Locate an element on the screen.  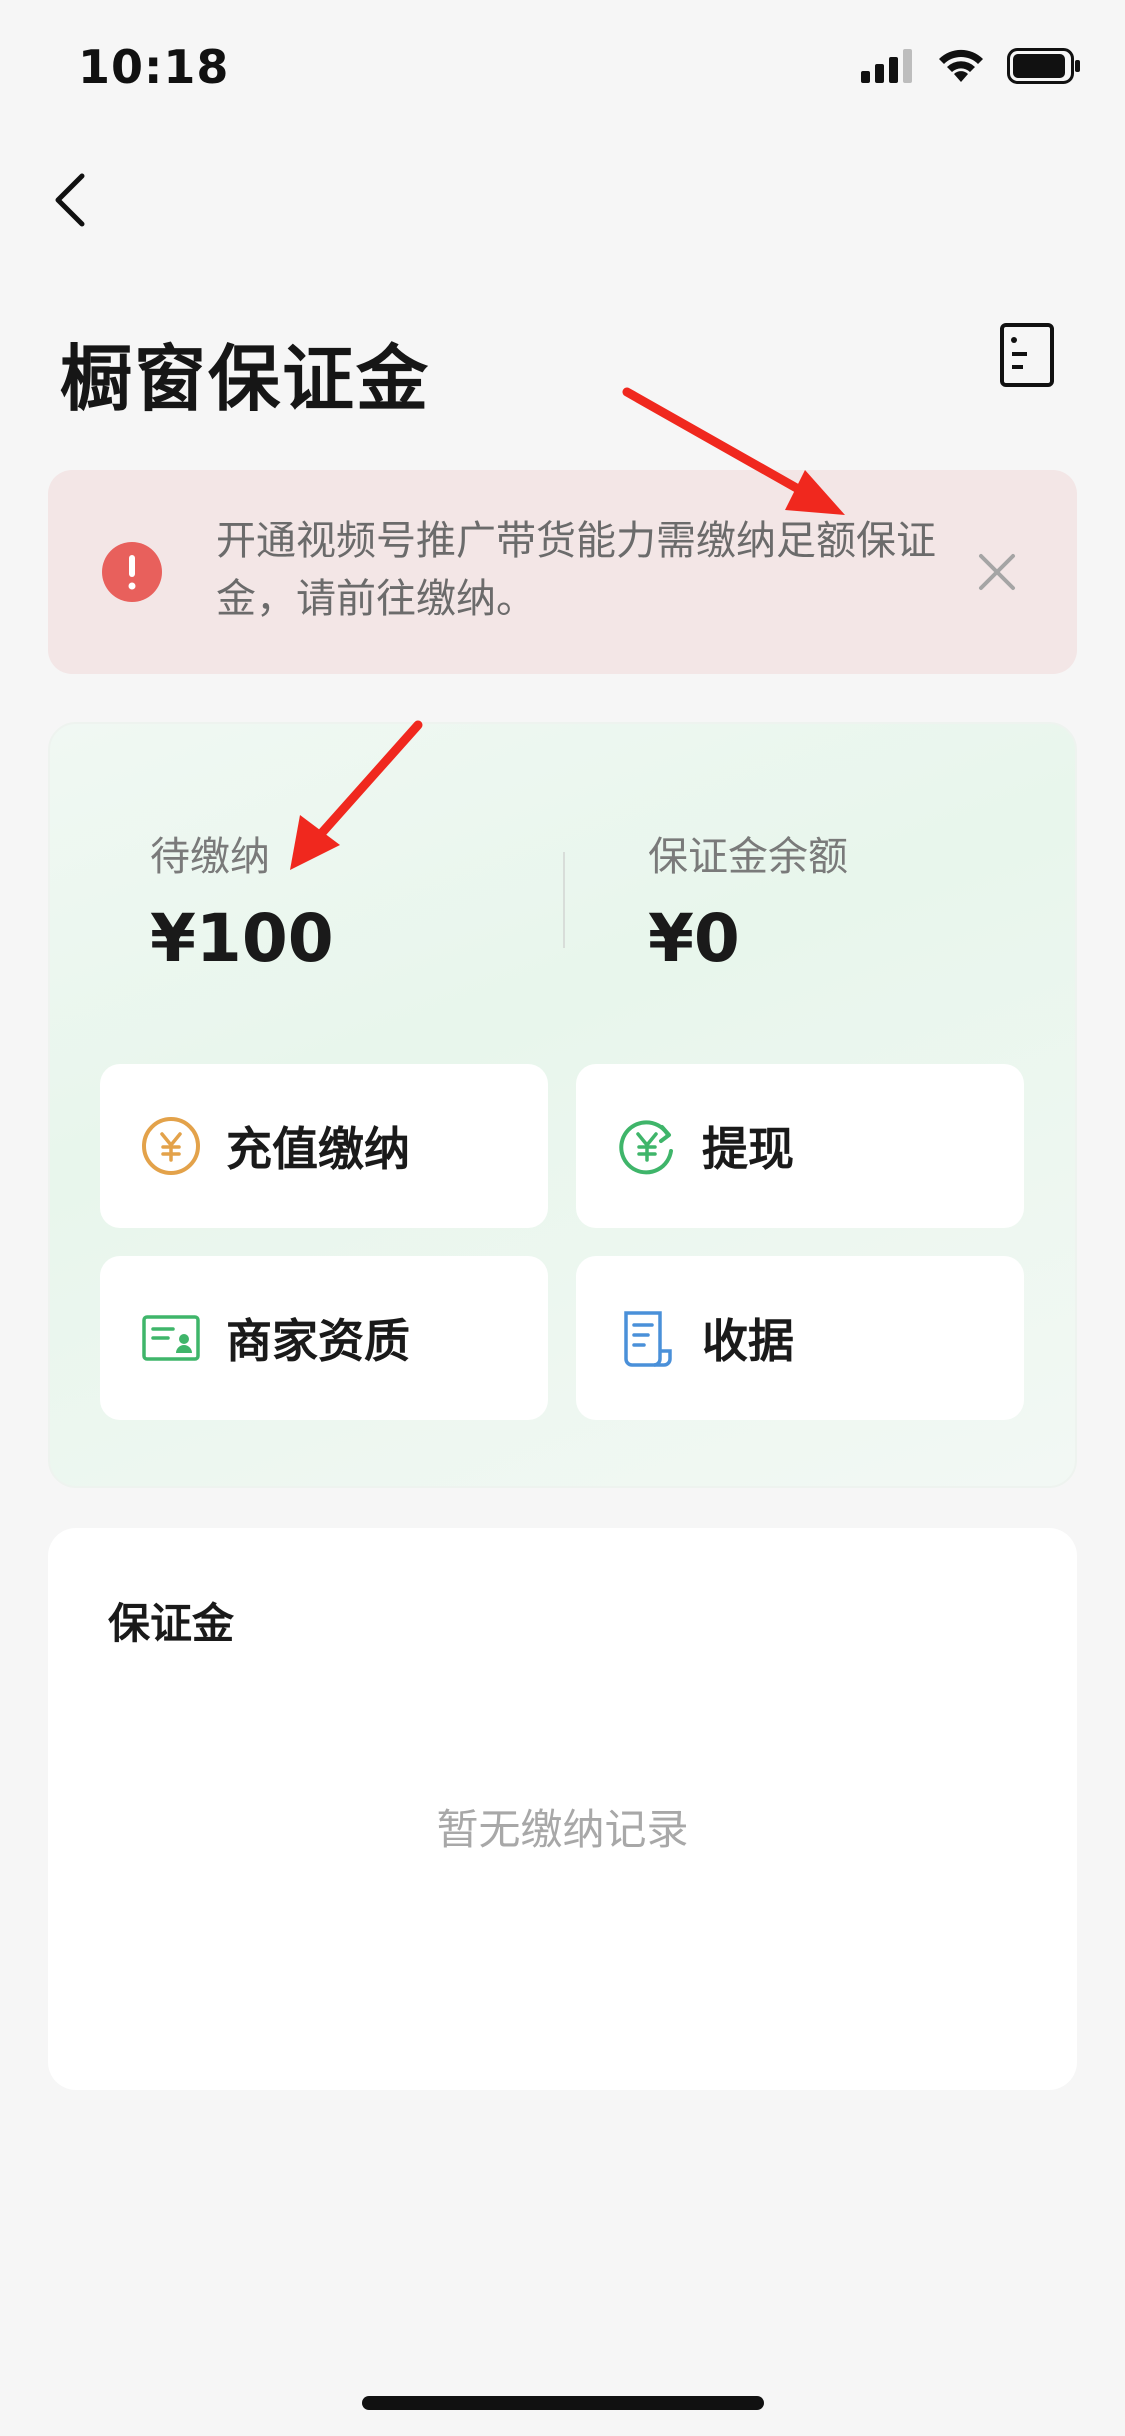
status-bar: 10:18 is located at coordinates (562, 70).